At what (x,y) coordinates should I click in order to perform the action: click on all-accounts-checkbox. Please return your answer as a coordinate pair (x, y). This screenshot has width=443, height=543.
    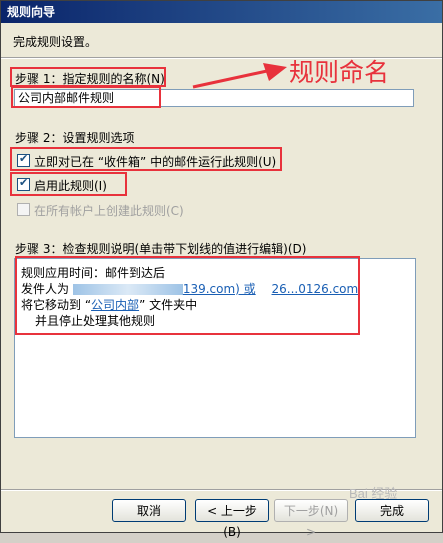
    Looking at the image, I should click on (23, 209).